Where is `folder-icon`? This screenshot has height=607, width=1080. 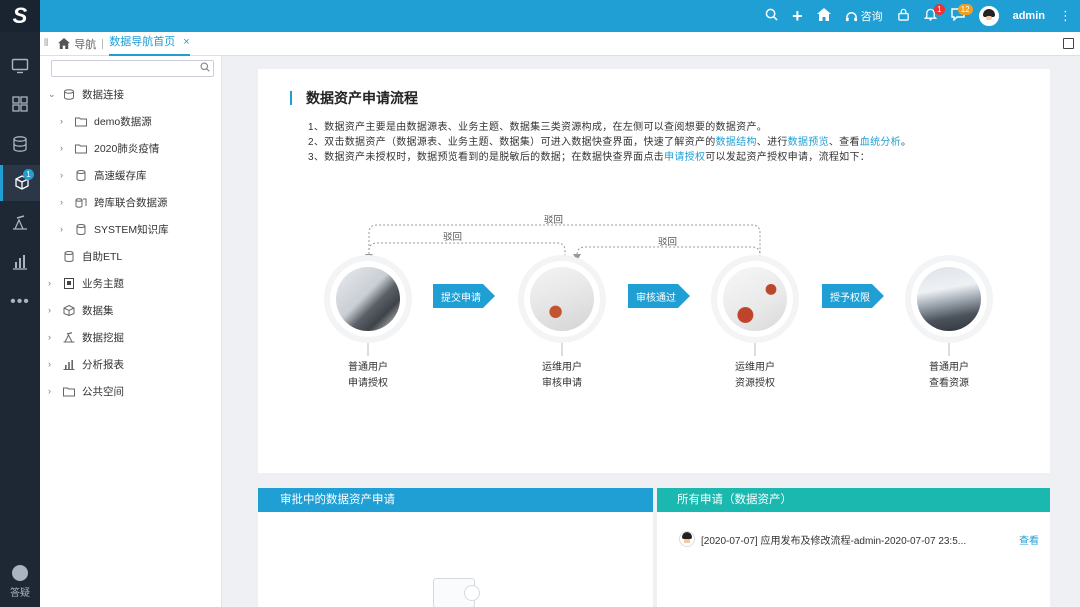
folder-icon is located at coordinates (69, 391).